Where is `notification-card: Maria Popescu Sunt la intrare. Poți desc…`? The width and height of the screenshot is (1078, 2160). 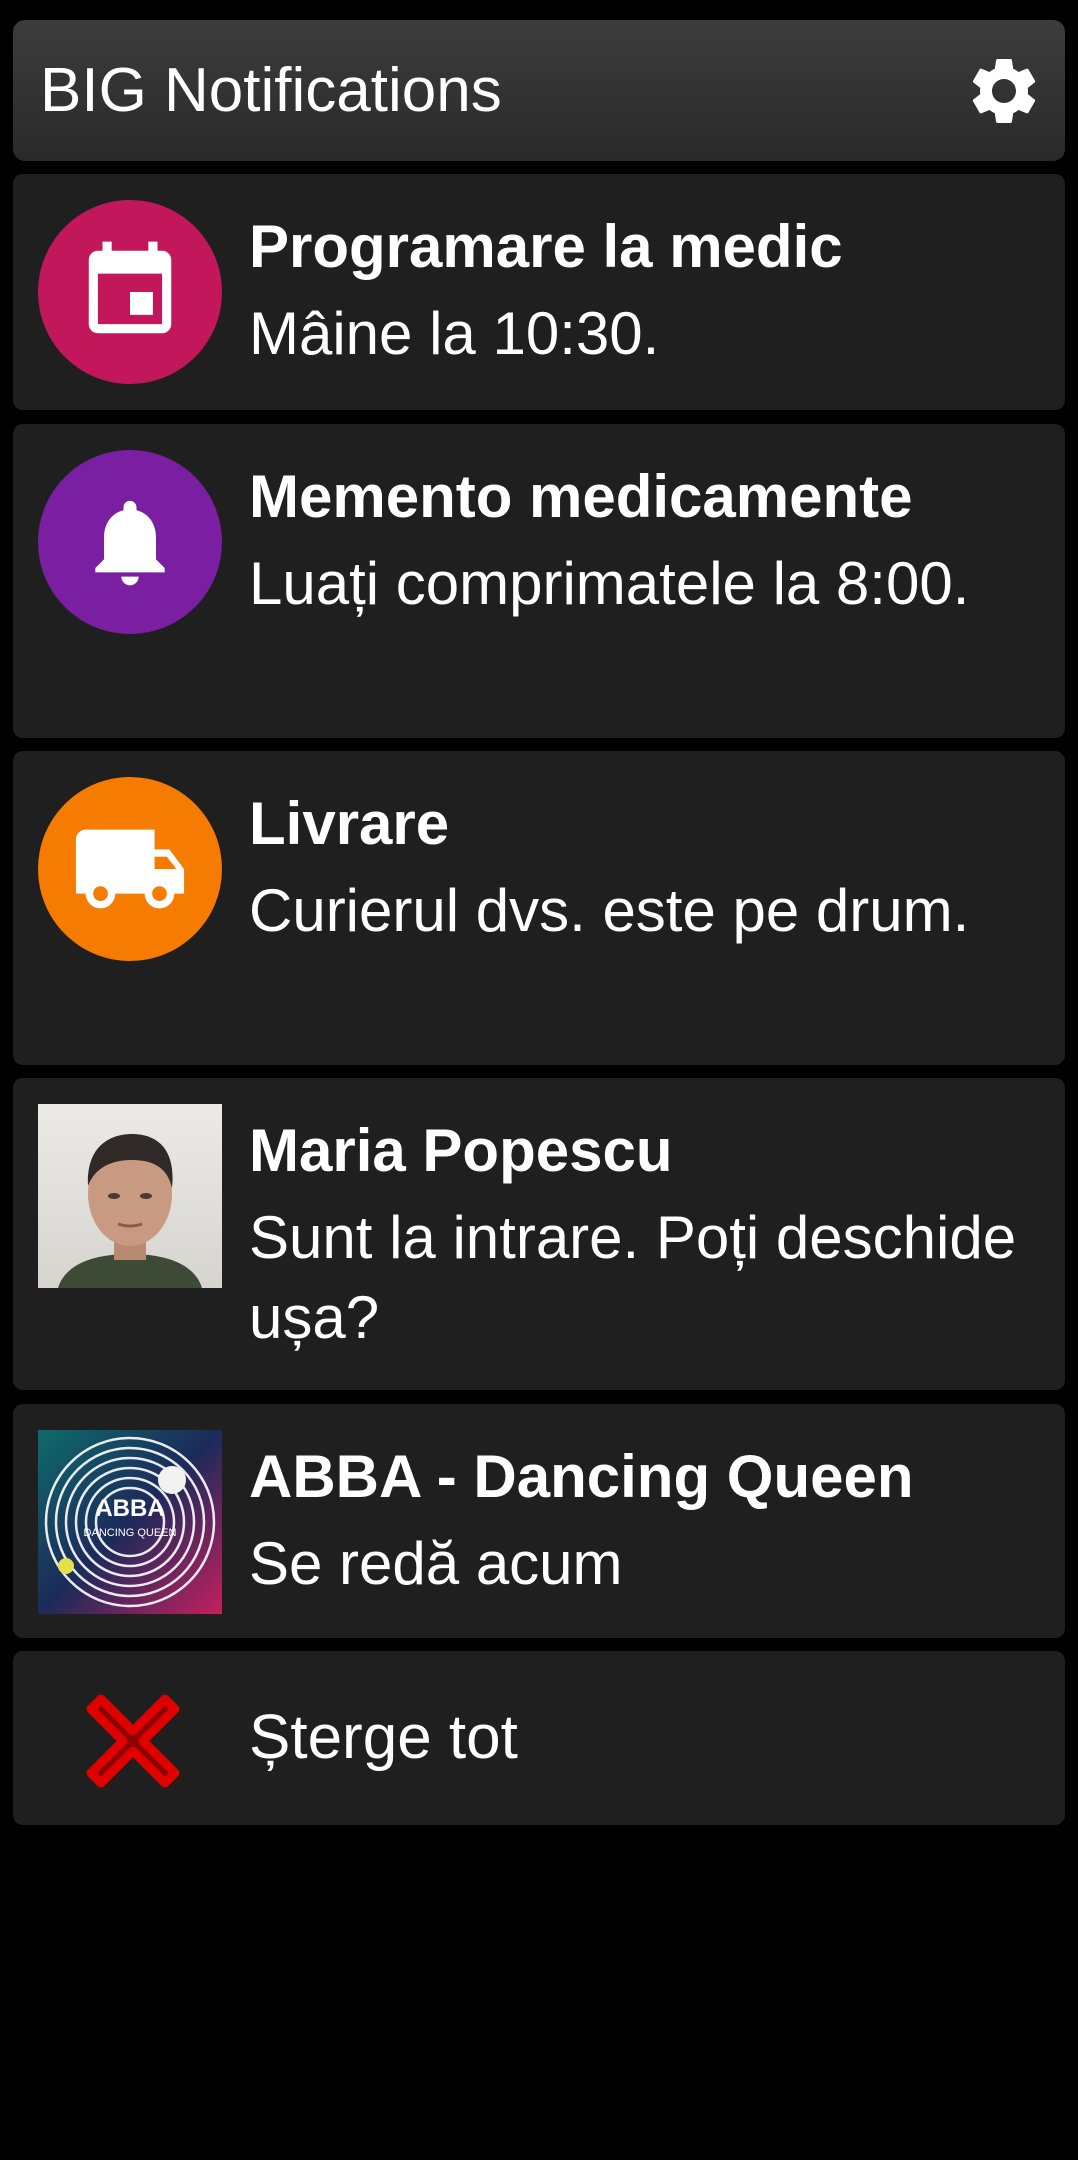
notification-card: Maria Popescu Sunt la intrare. Poți desc… is located at coordinates (539, 1234).